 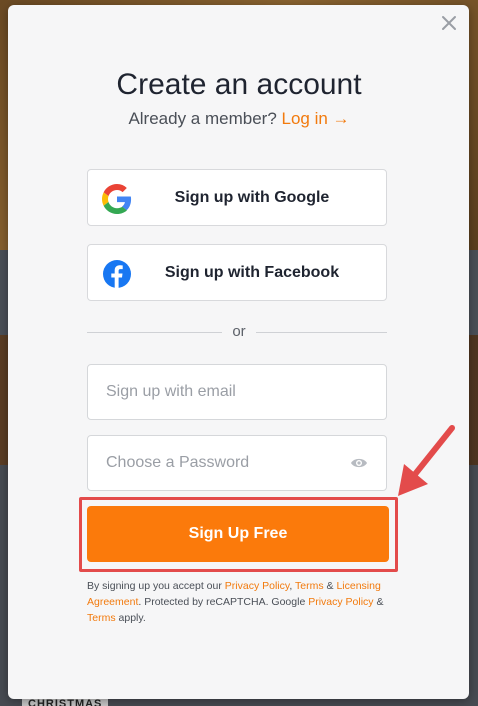 I want to click on facebook-icon, so click(x=117, y=274).